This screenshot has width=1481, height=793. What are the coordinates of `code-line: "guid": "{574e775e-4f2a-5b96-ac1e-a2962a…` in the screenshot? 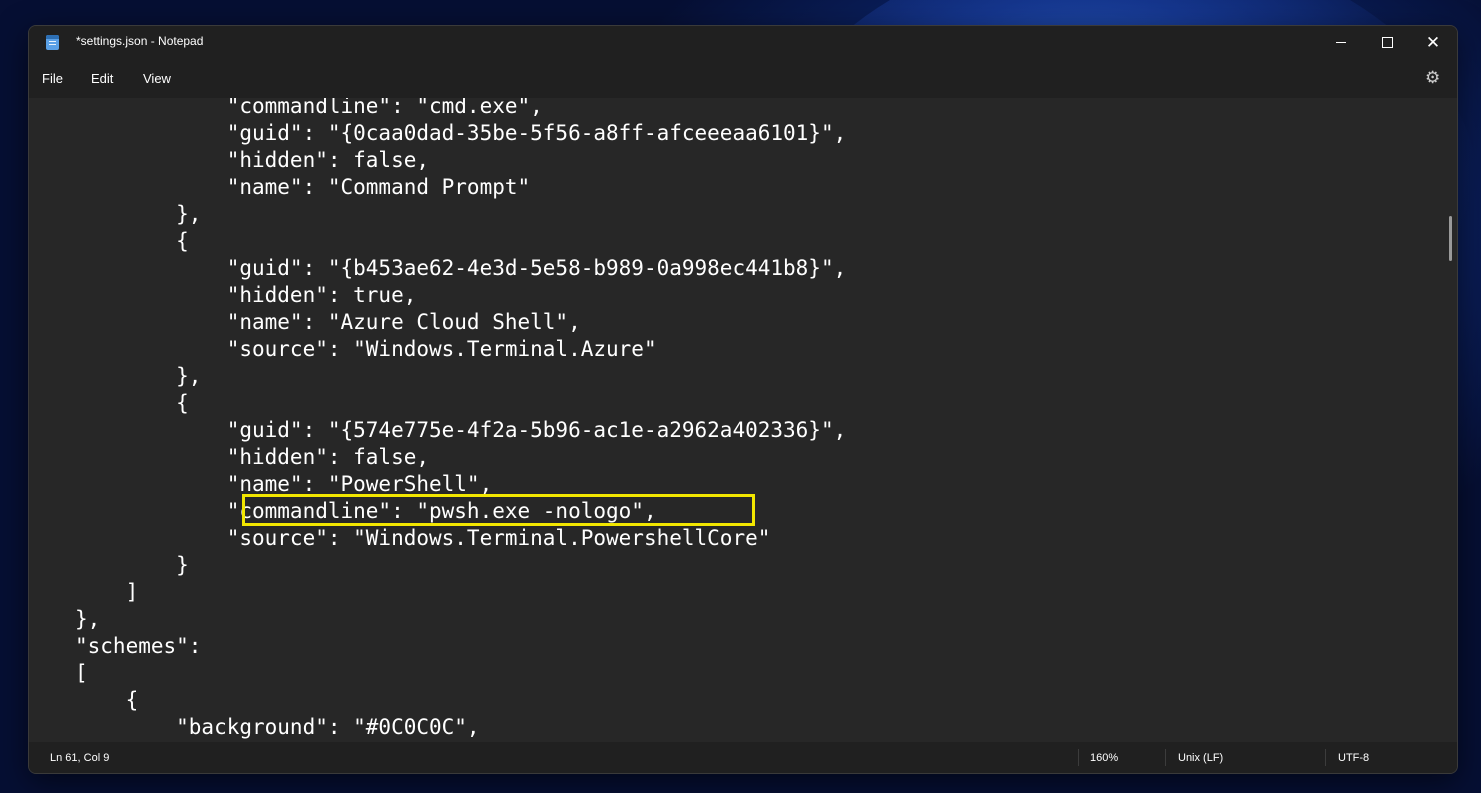 It's located at (461, 430).